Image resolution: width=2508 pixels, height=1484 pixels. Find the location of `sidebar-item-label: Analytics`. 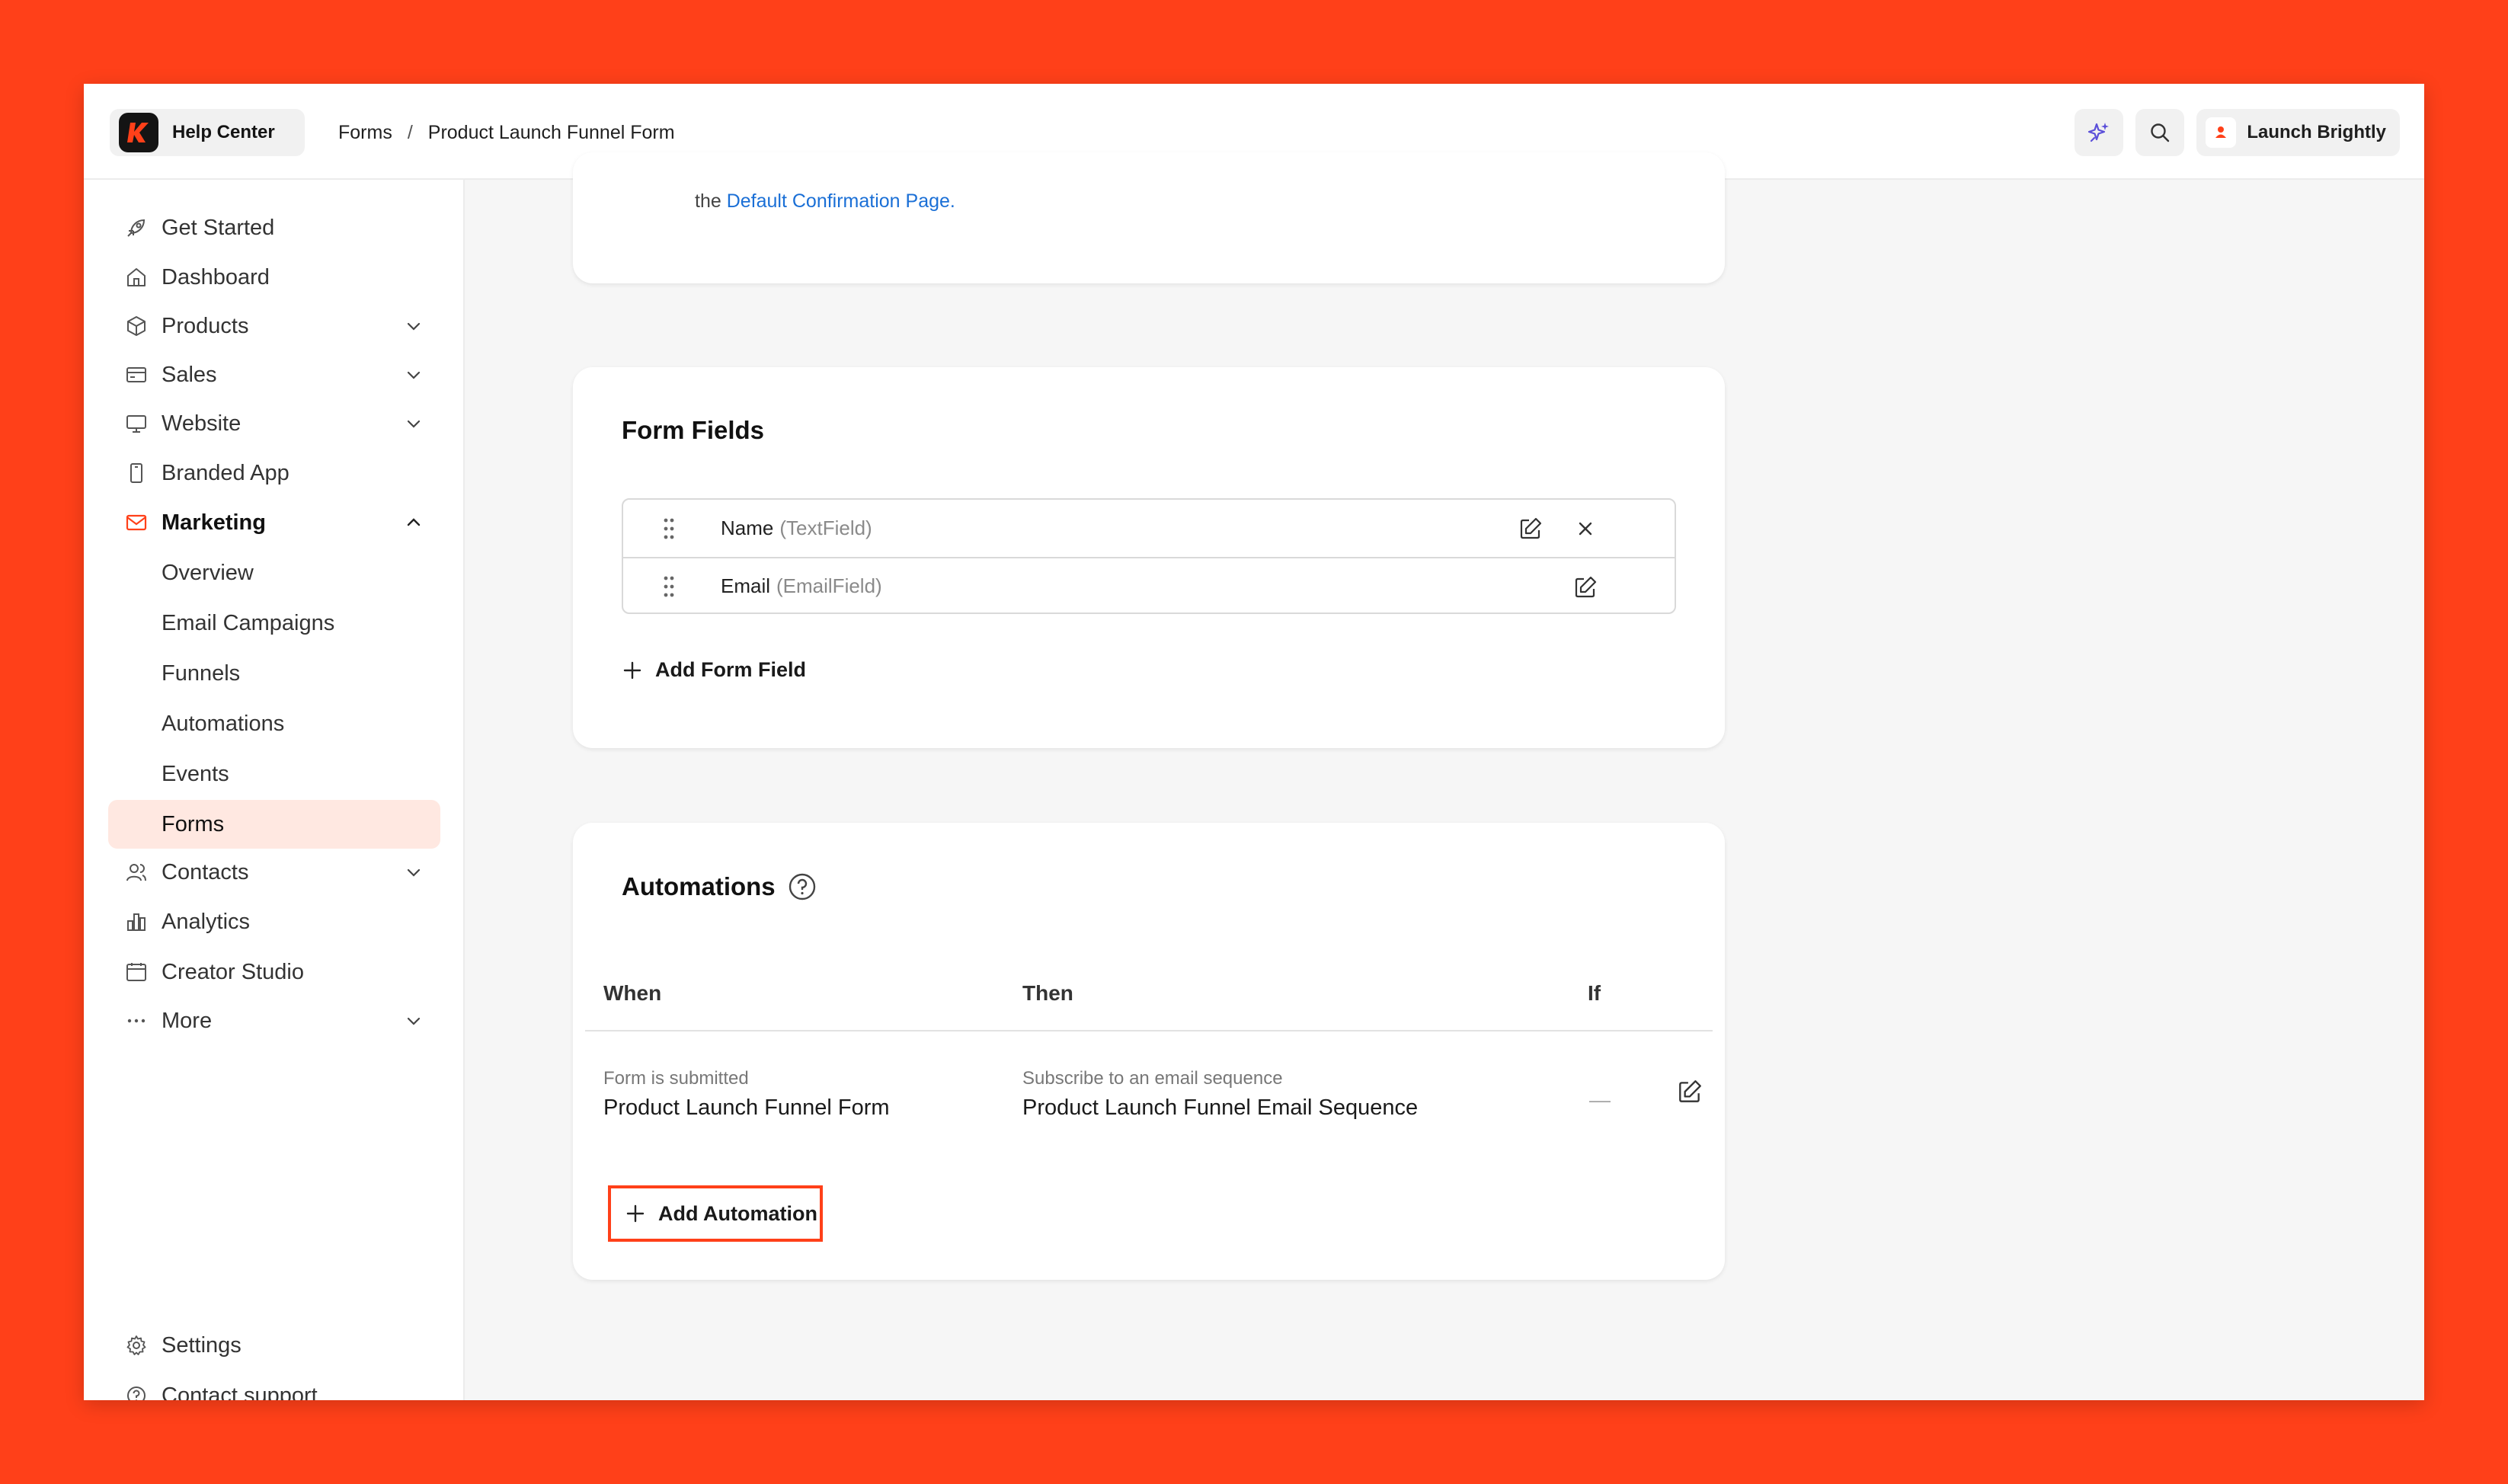

sidebar-item-label: Analytics is located at coordinates (207, 921).